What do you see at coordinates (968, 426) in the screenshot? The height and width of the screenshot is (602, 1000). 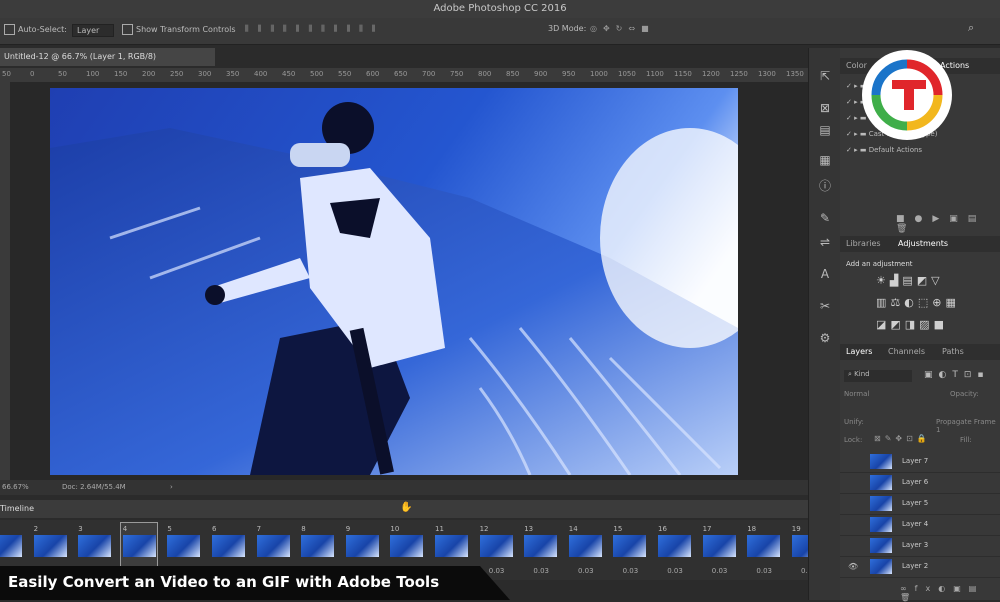 I see `propagate-checkbox: Propagate Frame 1` at bounding box center [968, 426].